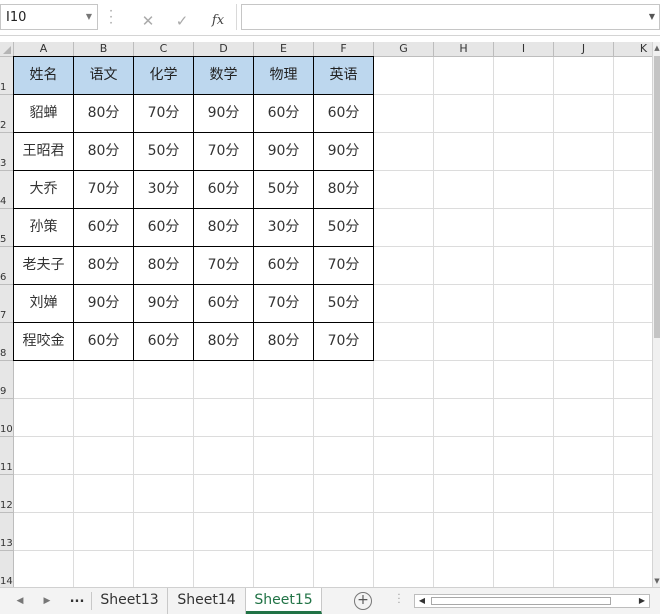  Describe the element at coordinates (524, 49) in the screenshot. I see `column-header-i: I` at that location.